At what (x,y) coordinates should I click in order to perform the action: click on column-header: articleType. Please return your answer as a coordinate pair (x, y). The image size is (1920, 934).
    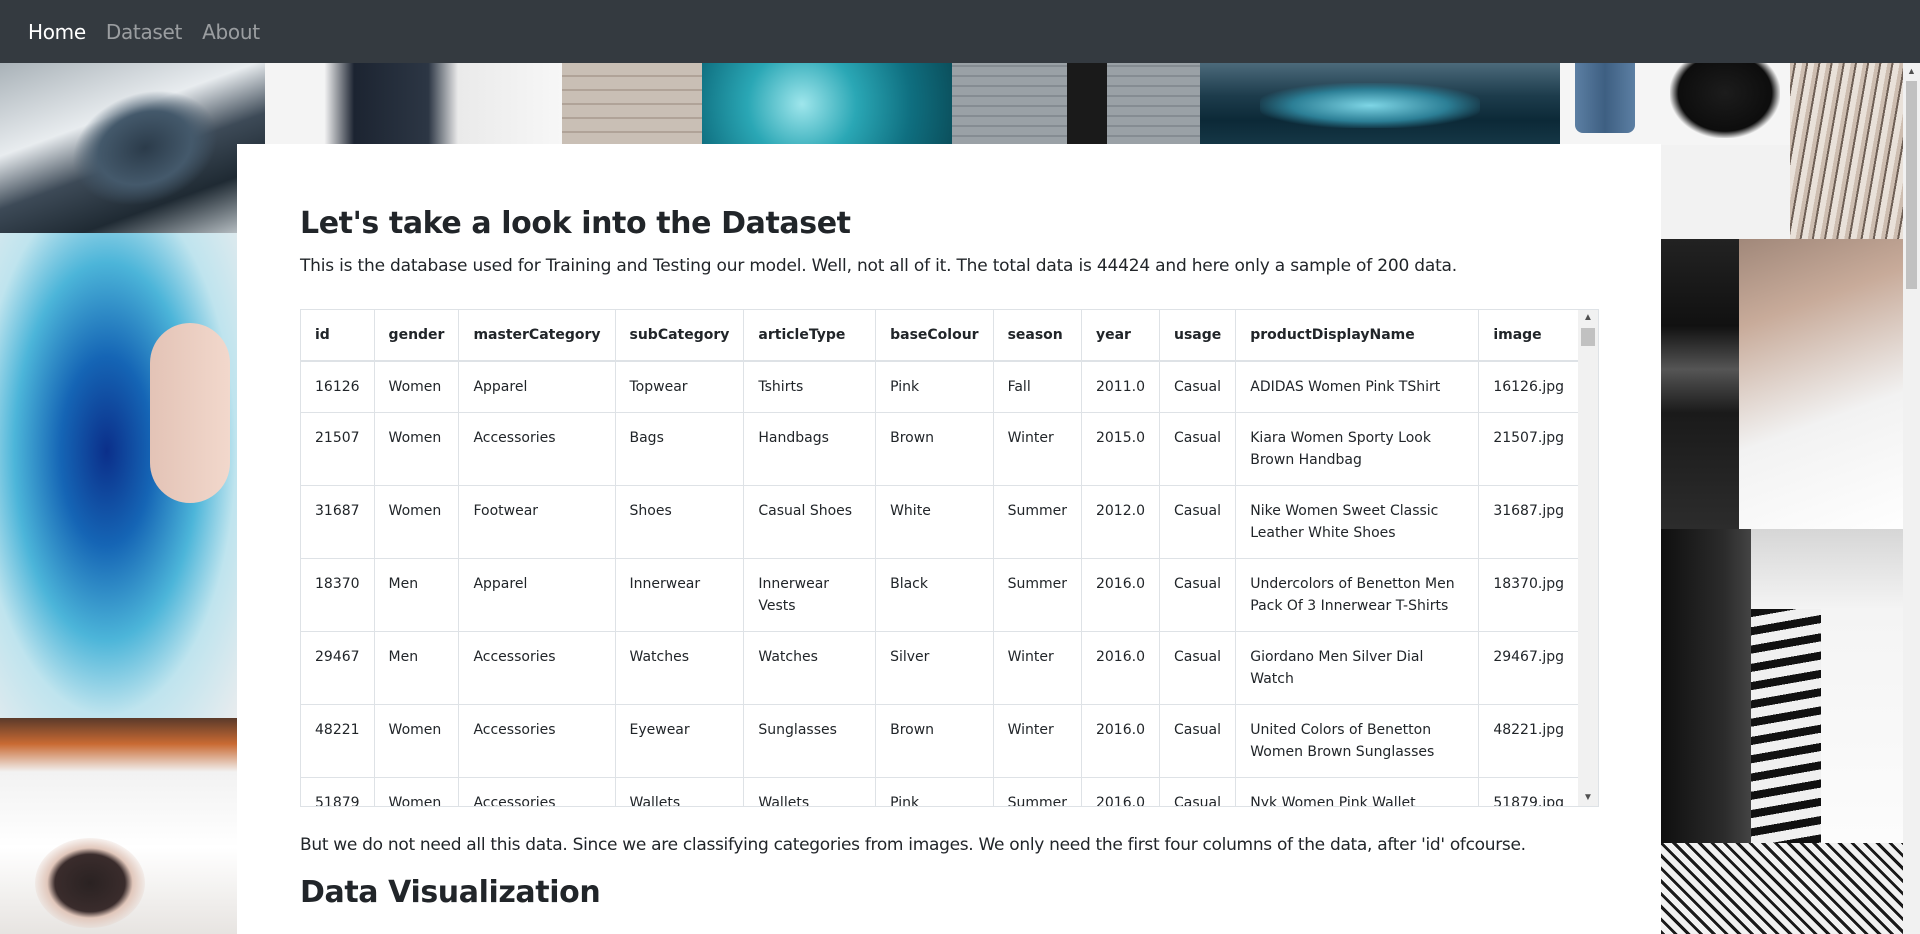
    Looking at the image, I should click on (810, 336).